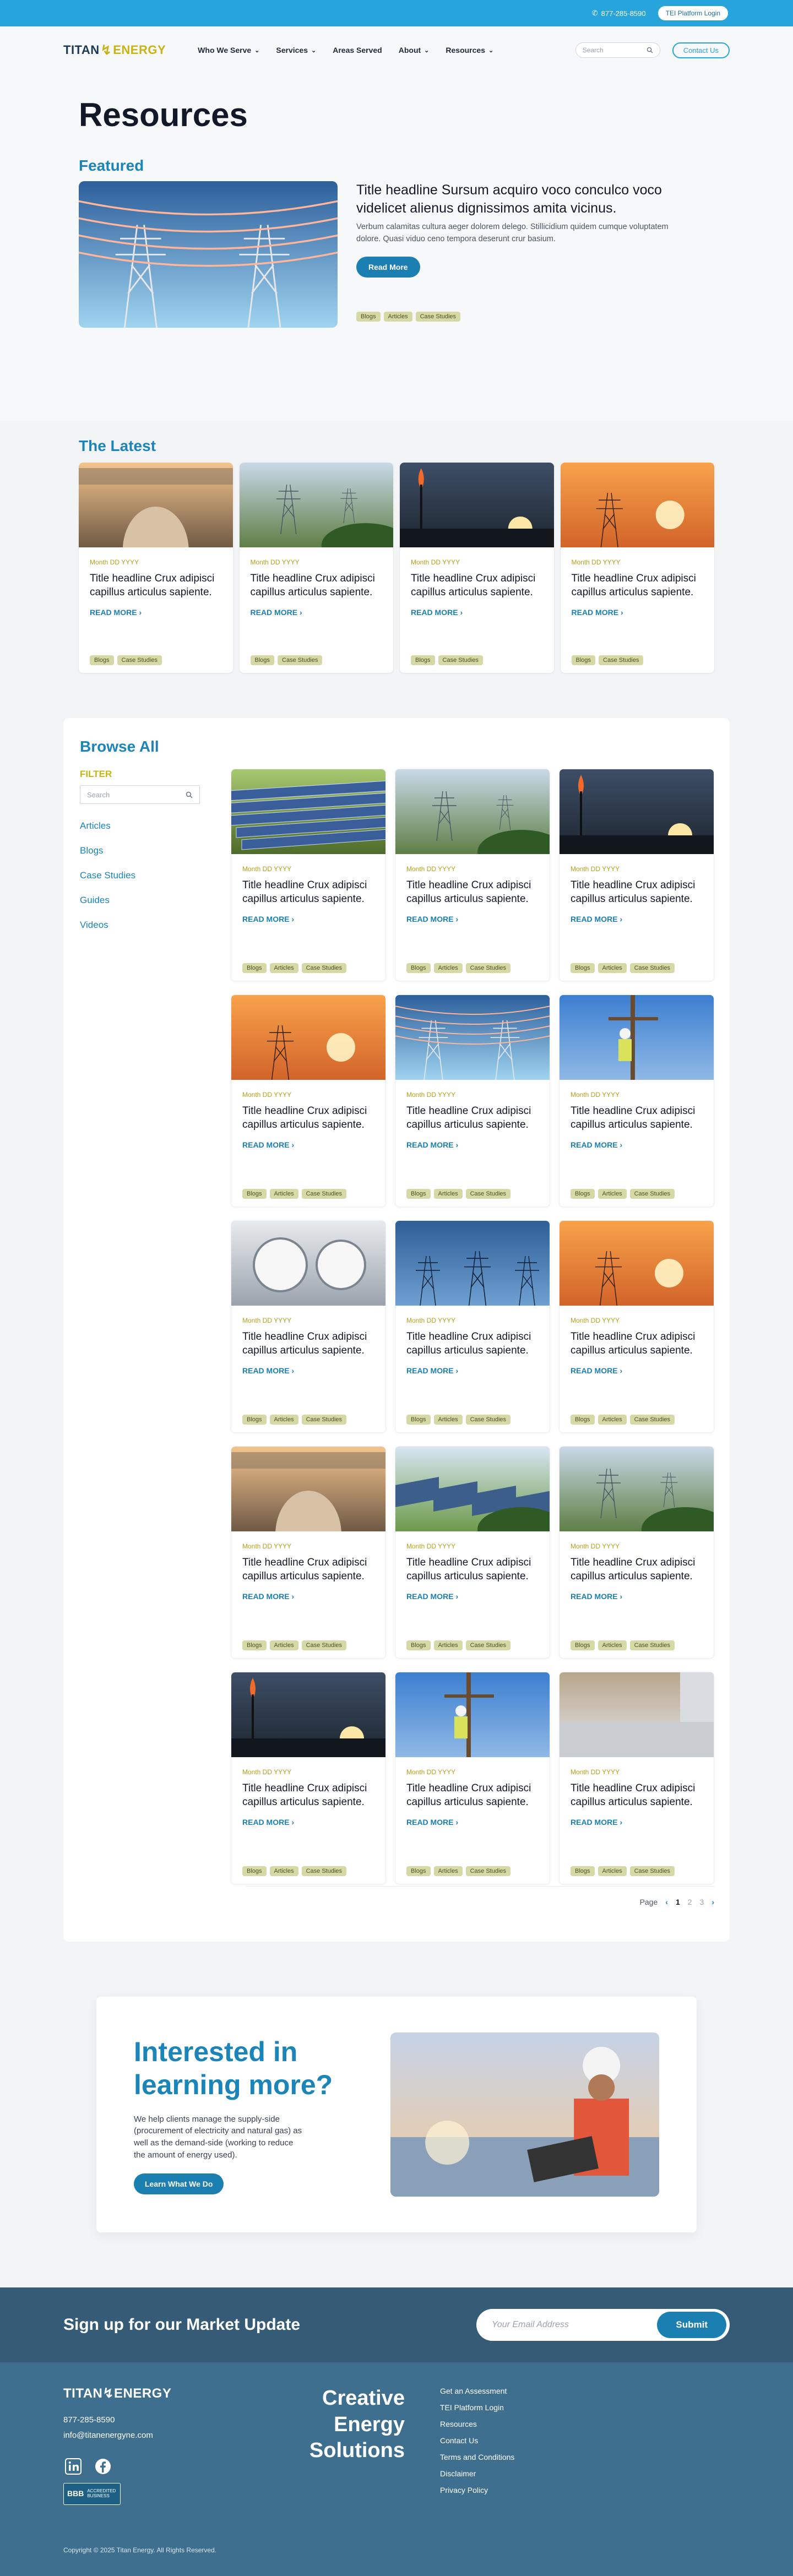  What do you see at coordinates (92, 2493) in the screenshot?
I see `bbb-badge: BBB ACCREDITED BUSINESS` at bounding box center [92, 2493].